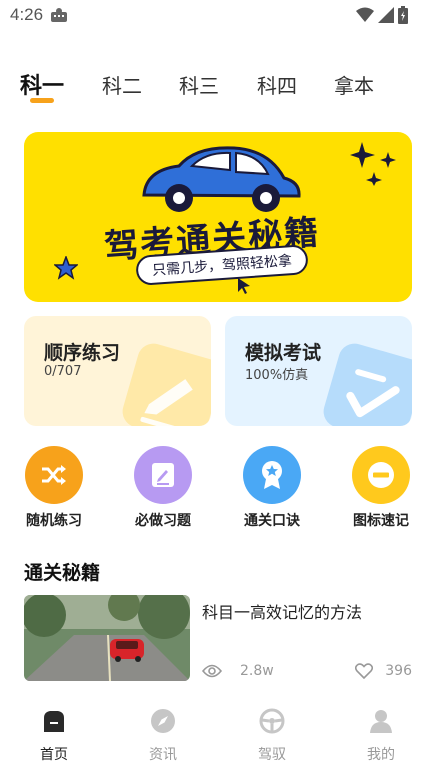 The width and height of the screenshot is (436, 775). Describe the element at coordinates (107, 638) in the screenshot. I see `article-thumbnail` at that location.